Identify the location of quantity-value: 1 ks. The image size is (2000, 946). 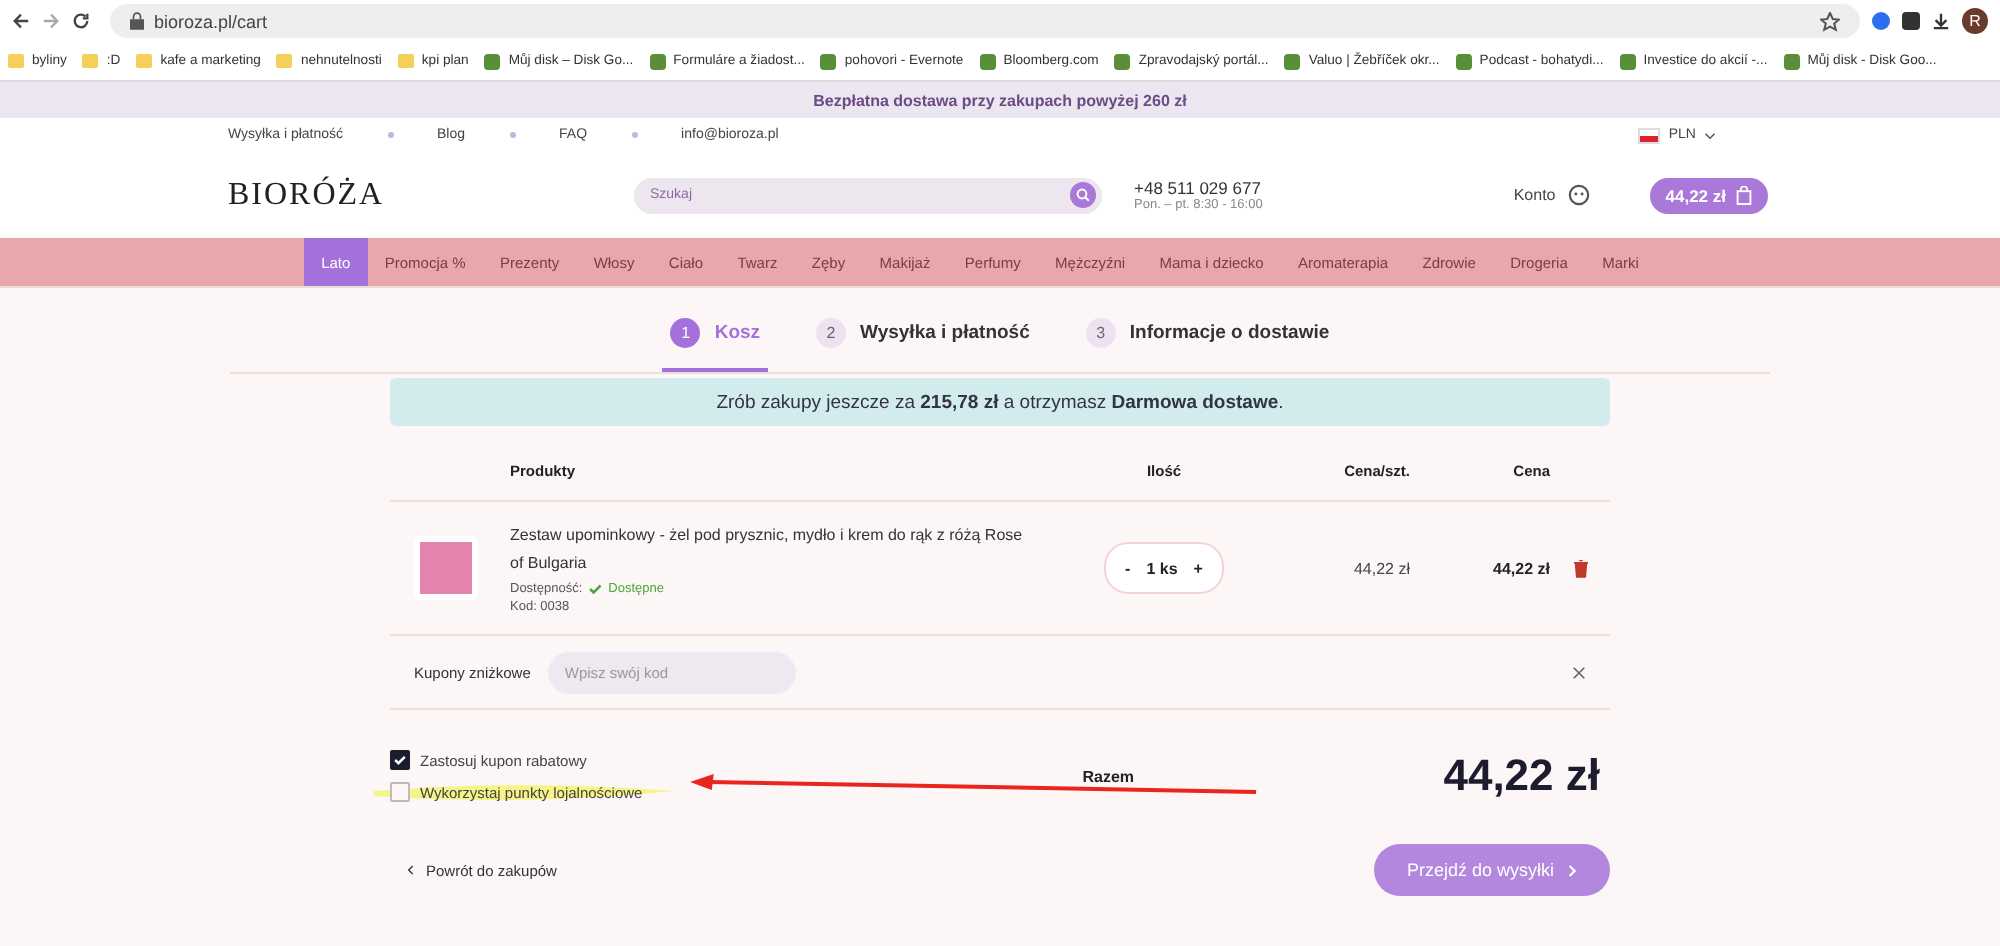
(1162, 568).